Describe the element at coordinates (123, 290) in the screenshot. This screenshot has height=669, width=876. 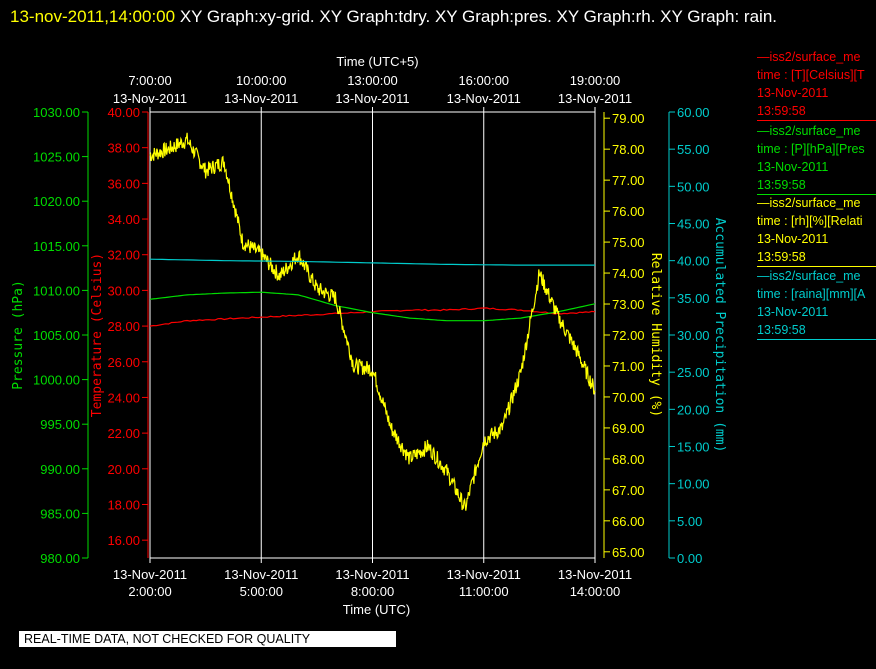
I see `temperature-tick-label: 30.00` at that location.